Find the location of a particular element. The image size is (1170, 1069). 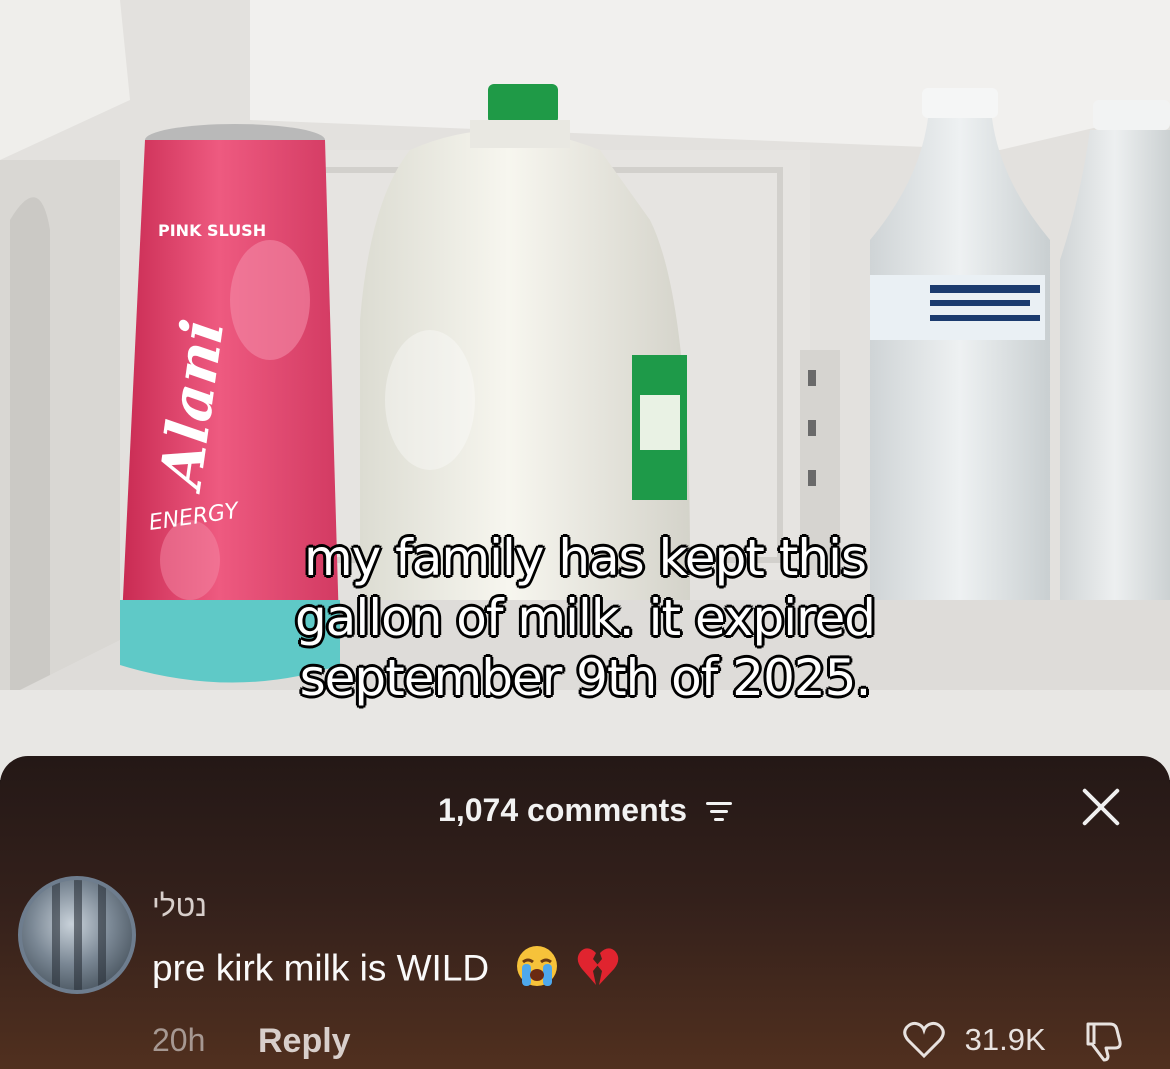

broken-heart-icon is located at coordinates (598, 970).